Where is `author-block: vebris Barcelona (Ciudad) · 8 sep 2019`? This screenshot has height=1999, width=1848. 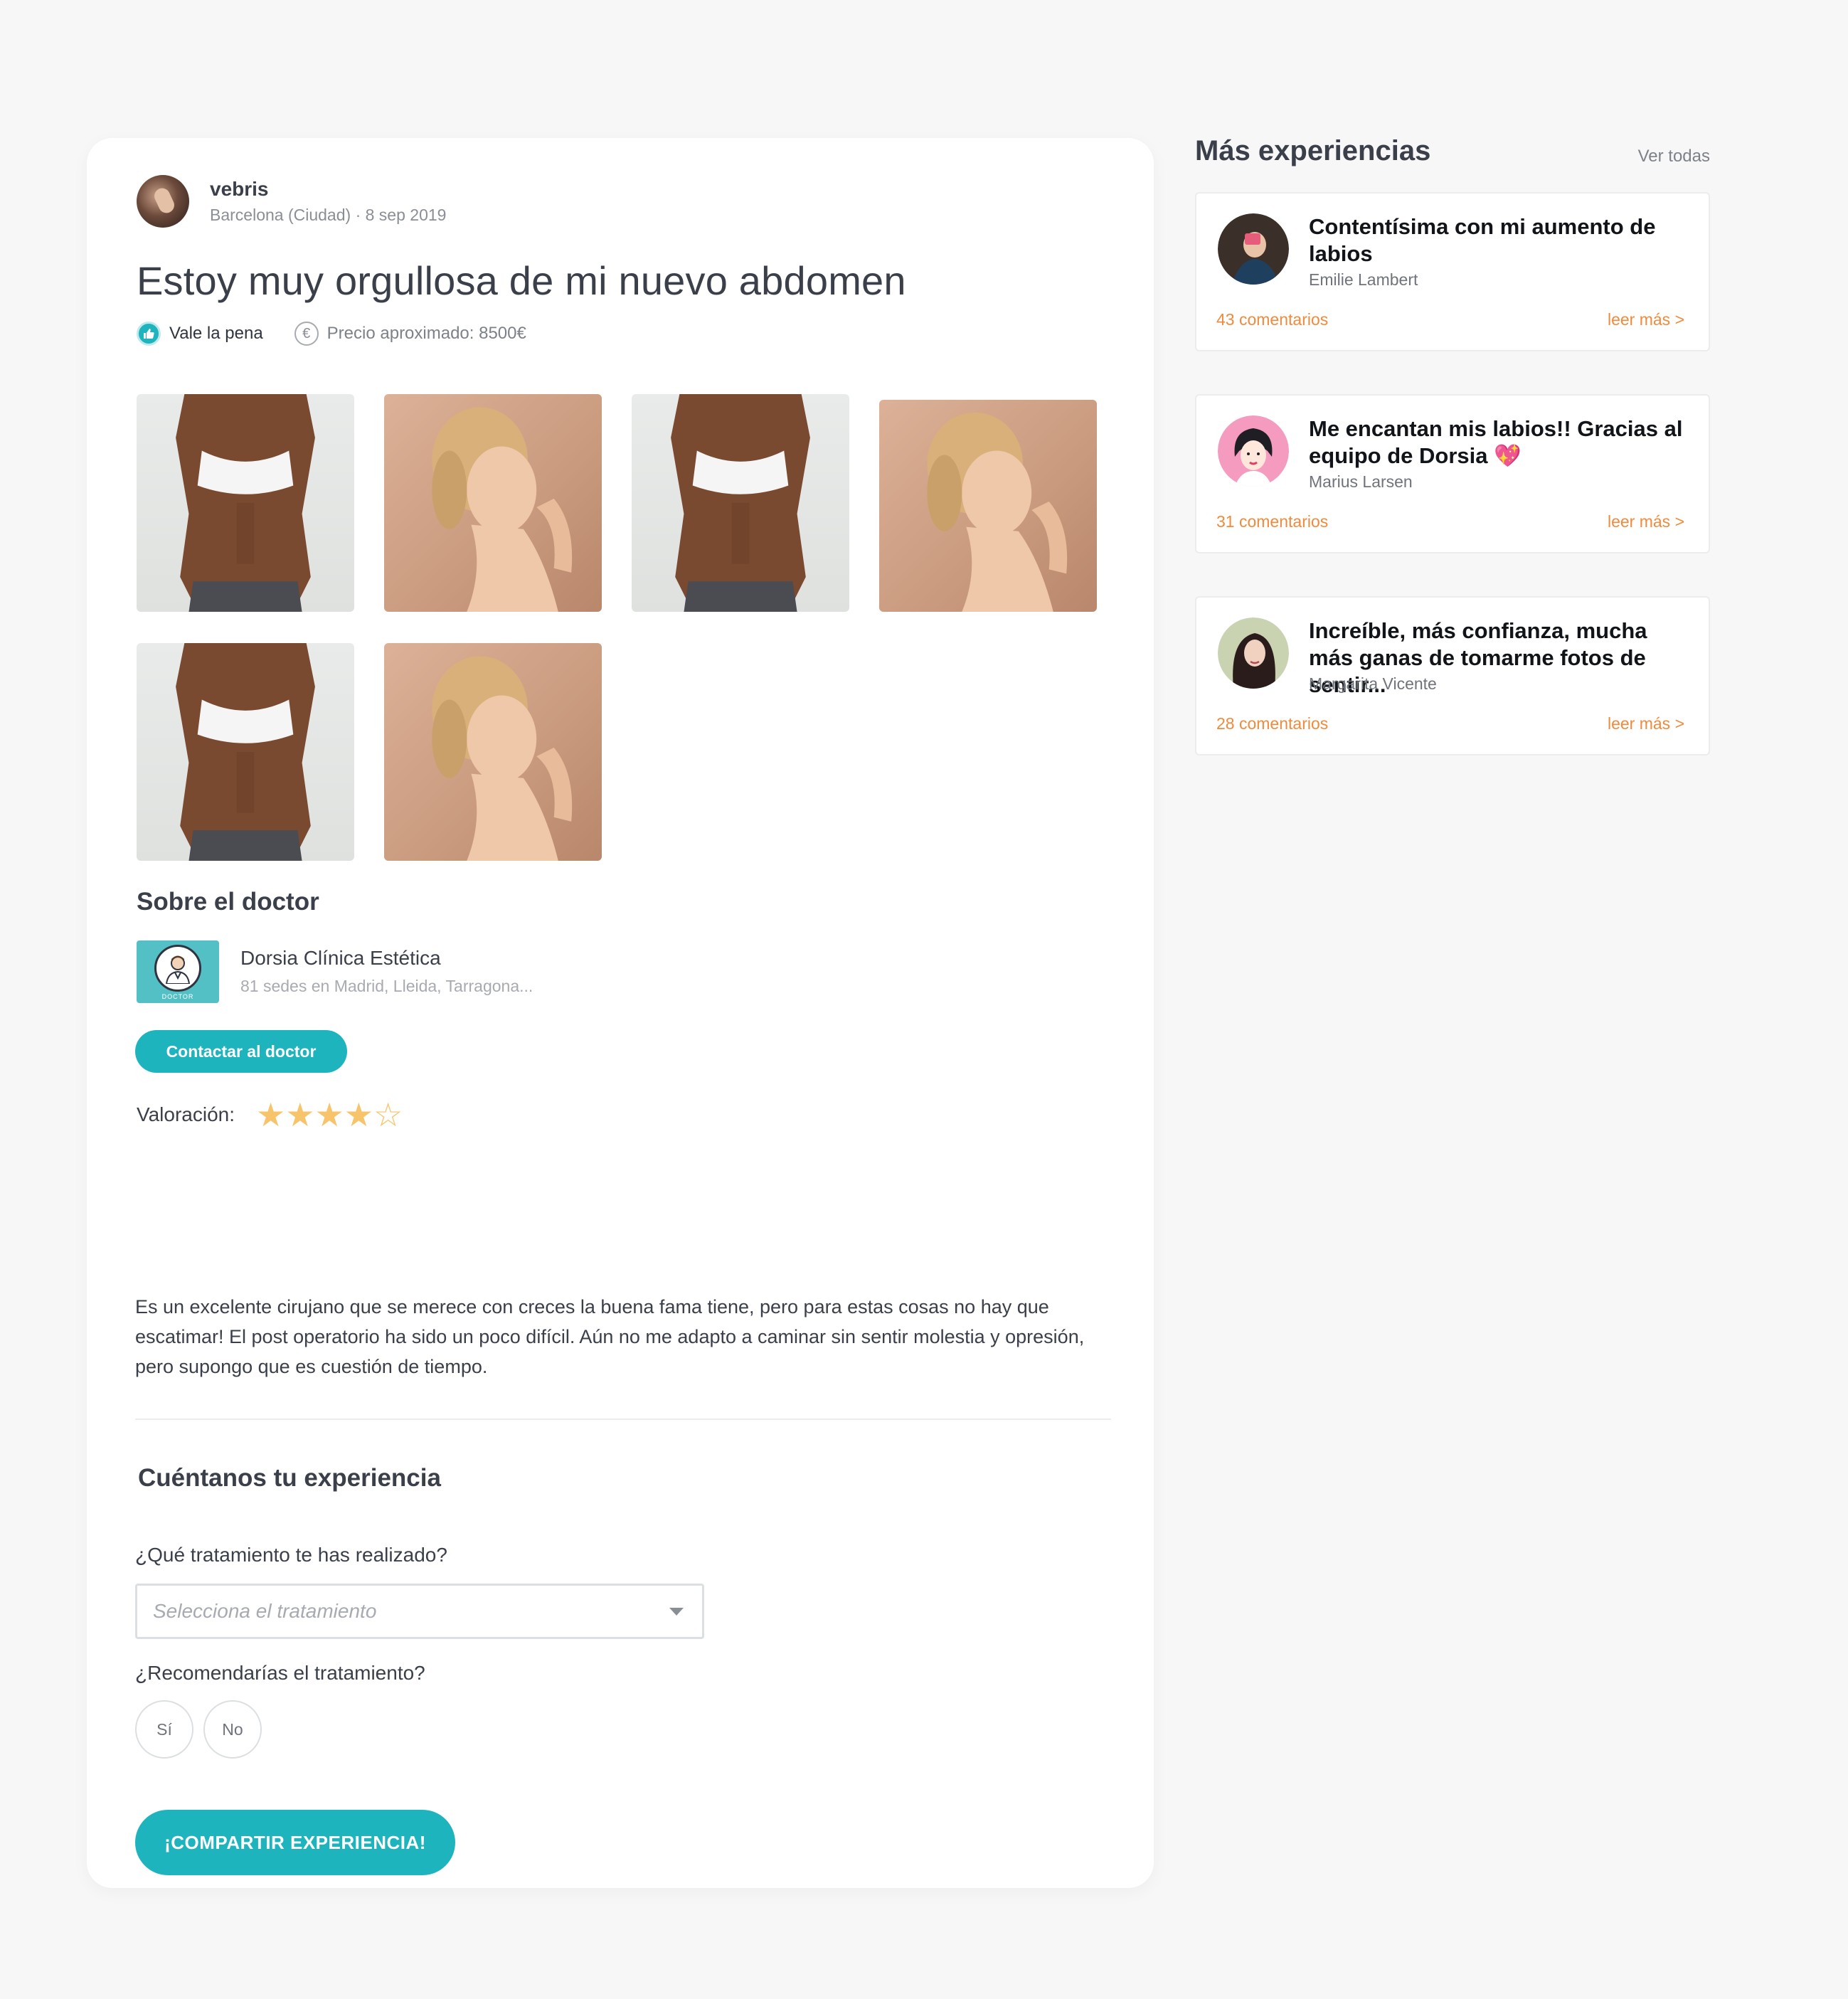 author-block: vebris Barcelona (Ciudad) · 8 sep 2019 is located at coordinates (291, 201).